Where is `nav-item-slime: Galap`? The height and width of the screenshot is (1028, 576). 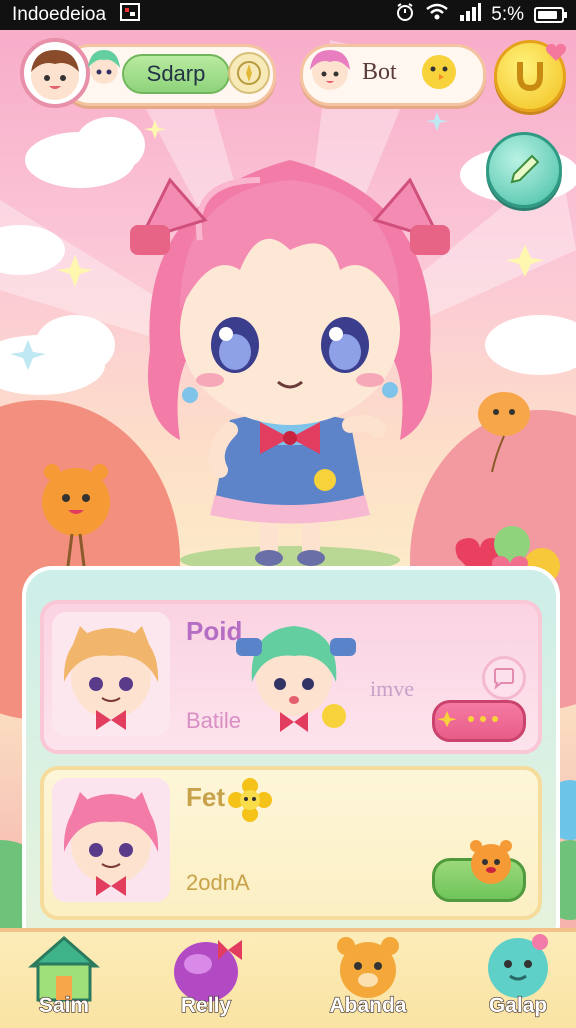 nav-item-slime: Galap is located at coordinates (517, 978).